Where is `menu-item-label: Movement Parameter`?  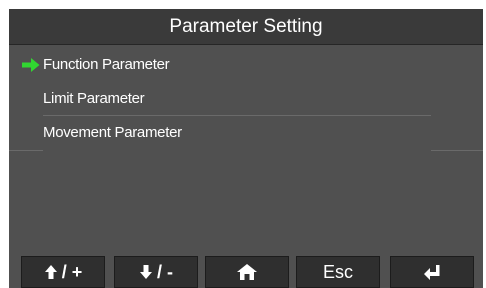
menu-item-label: Movement Parameter is located at coordinates (112, 132).